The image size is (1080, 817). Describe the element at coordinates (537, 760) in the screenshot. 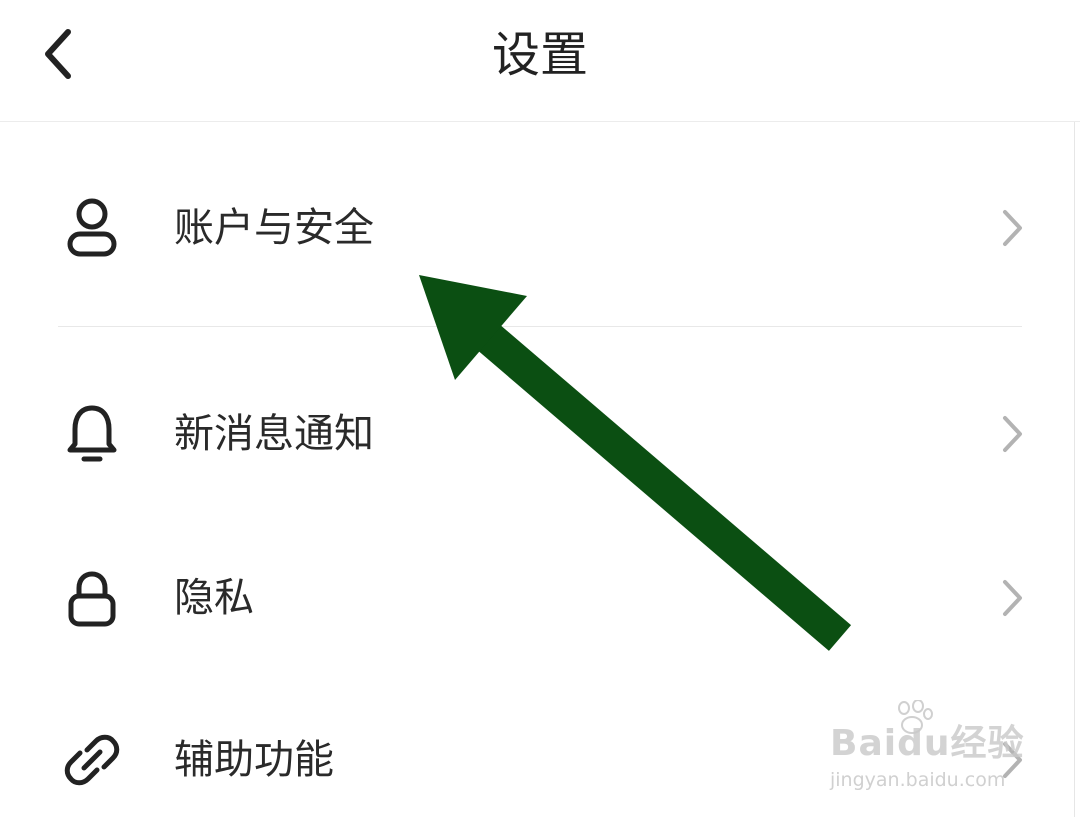

I see `settings-item-accessibility: 辅助功能` at that location.